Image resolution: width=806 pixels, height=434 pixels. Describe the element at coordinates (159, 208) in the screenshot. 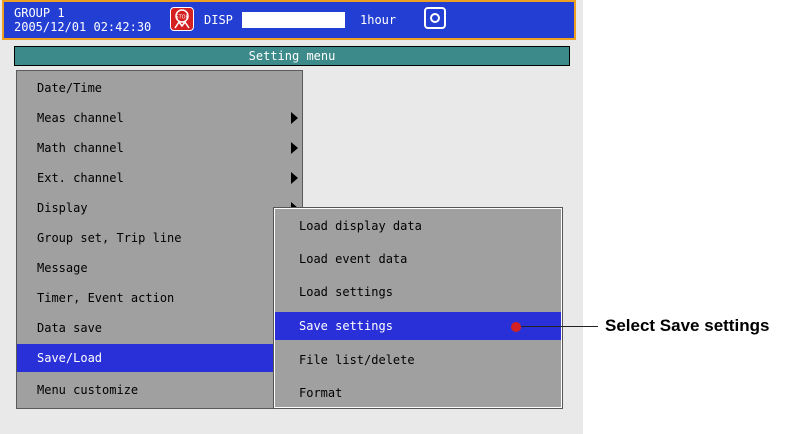

I see `menu-item-display: Display` at that location.